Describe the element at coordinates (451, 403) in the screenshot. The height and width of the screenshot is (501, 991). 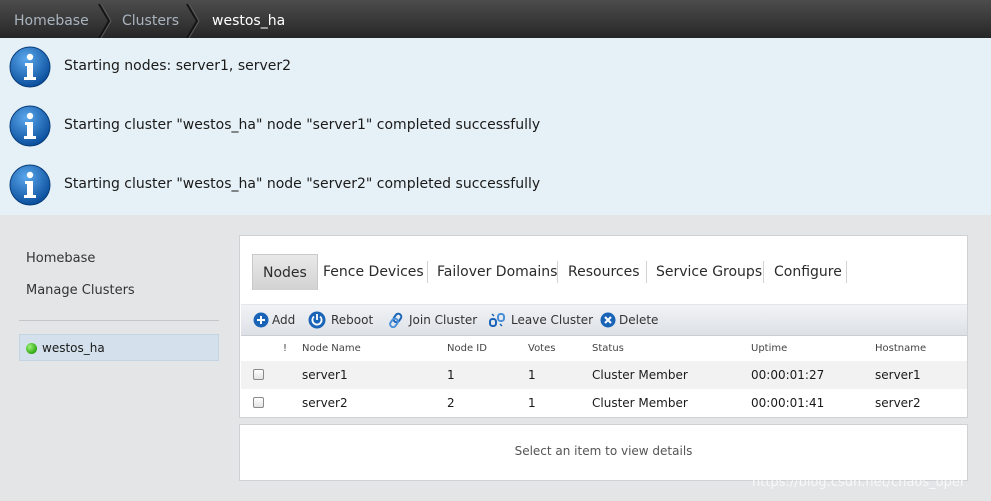
I see `cell-node-id: 2` at that location.